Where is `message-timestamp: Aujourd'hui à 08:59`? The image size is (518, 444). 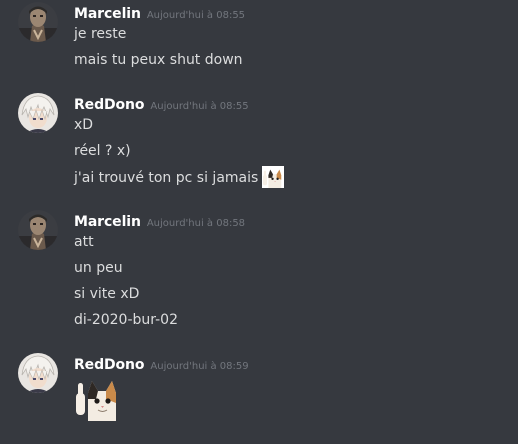 message-timestamp: Aujourd'hui à 08:59 is located at coordinates (199, 366).